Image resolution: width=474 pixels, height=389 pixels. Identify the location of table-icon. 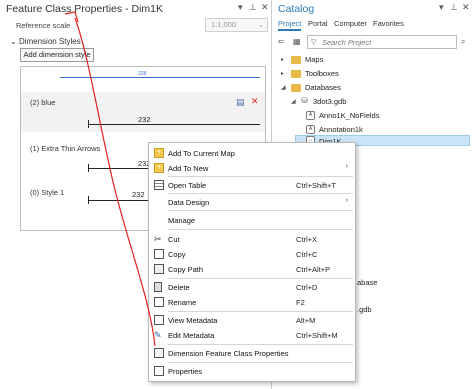
(159, 185).